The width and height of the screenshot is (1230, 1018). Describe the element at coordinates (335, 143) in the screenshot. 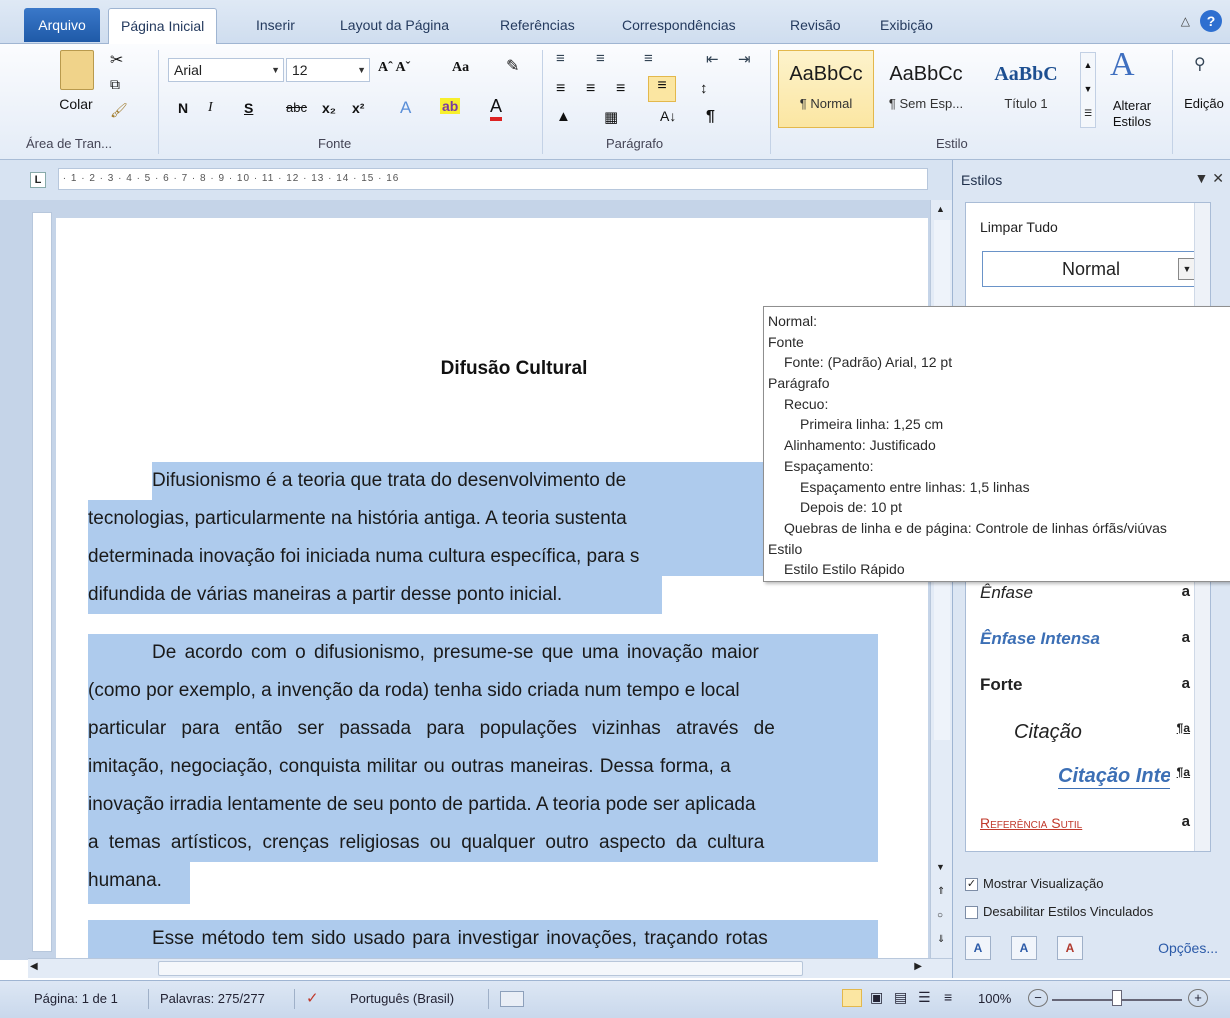

I see `font-group-label: Fonte` at that location.